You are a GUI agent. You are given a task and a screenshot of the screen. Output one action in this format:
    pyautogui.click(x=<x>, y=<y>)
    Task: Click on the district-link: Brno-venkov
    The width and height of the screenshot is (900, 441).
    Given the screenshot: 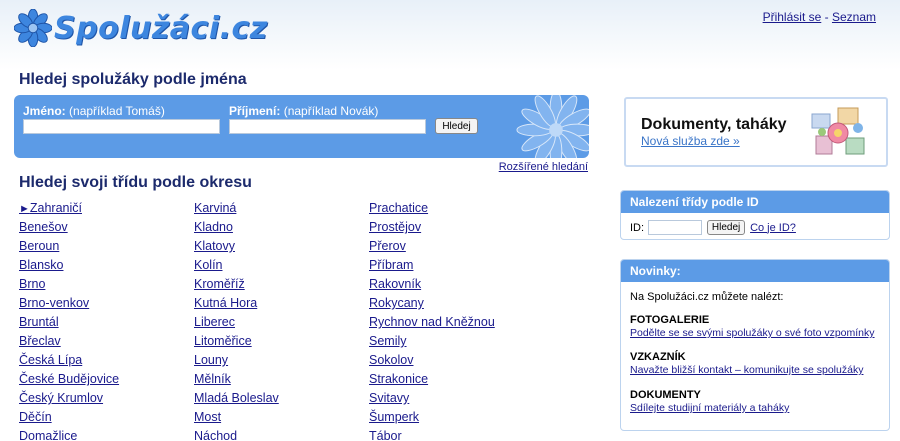 What is the action you would take?
    pyautogui.click(x=69, y=303)
    